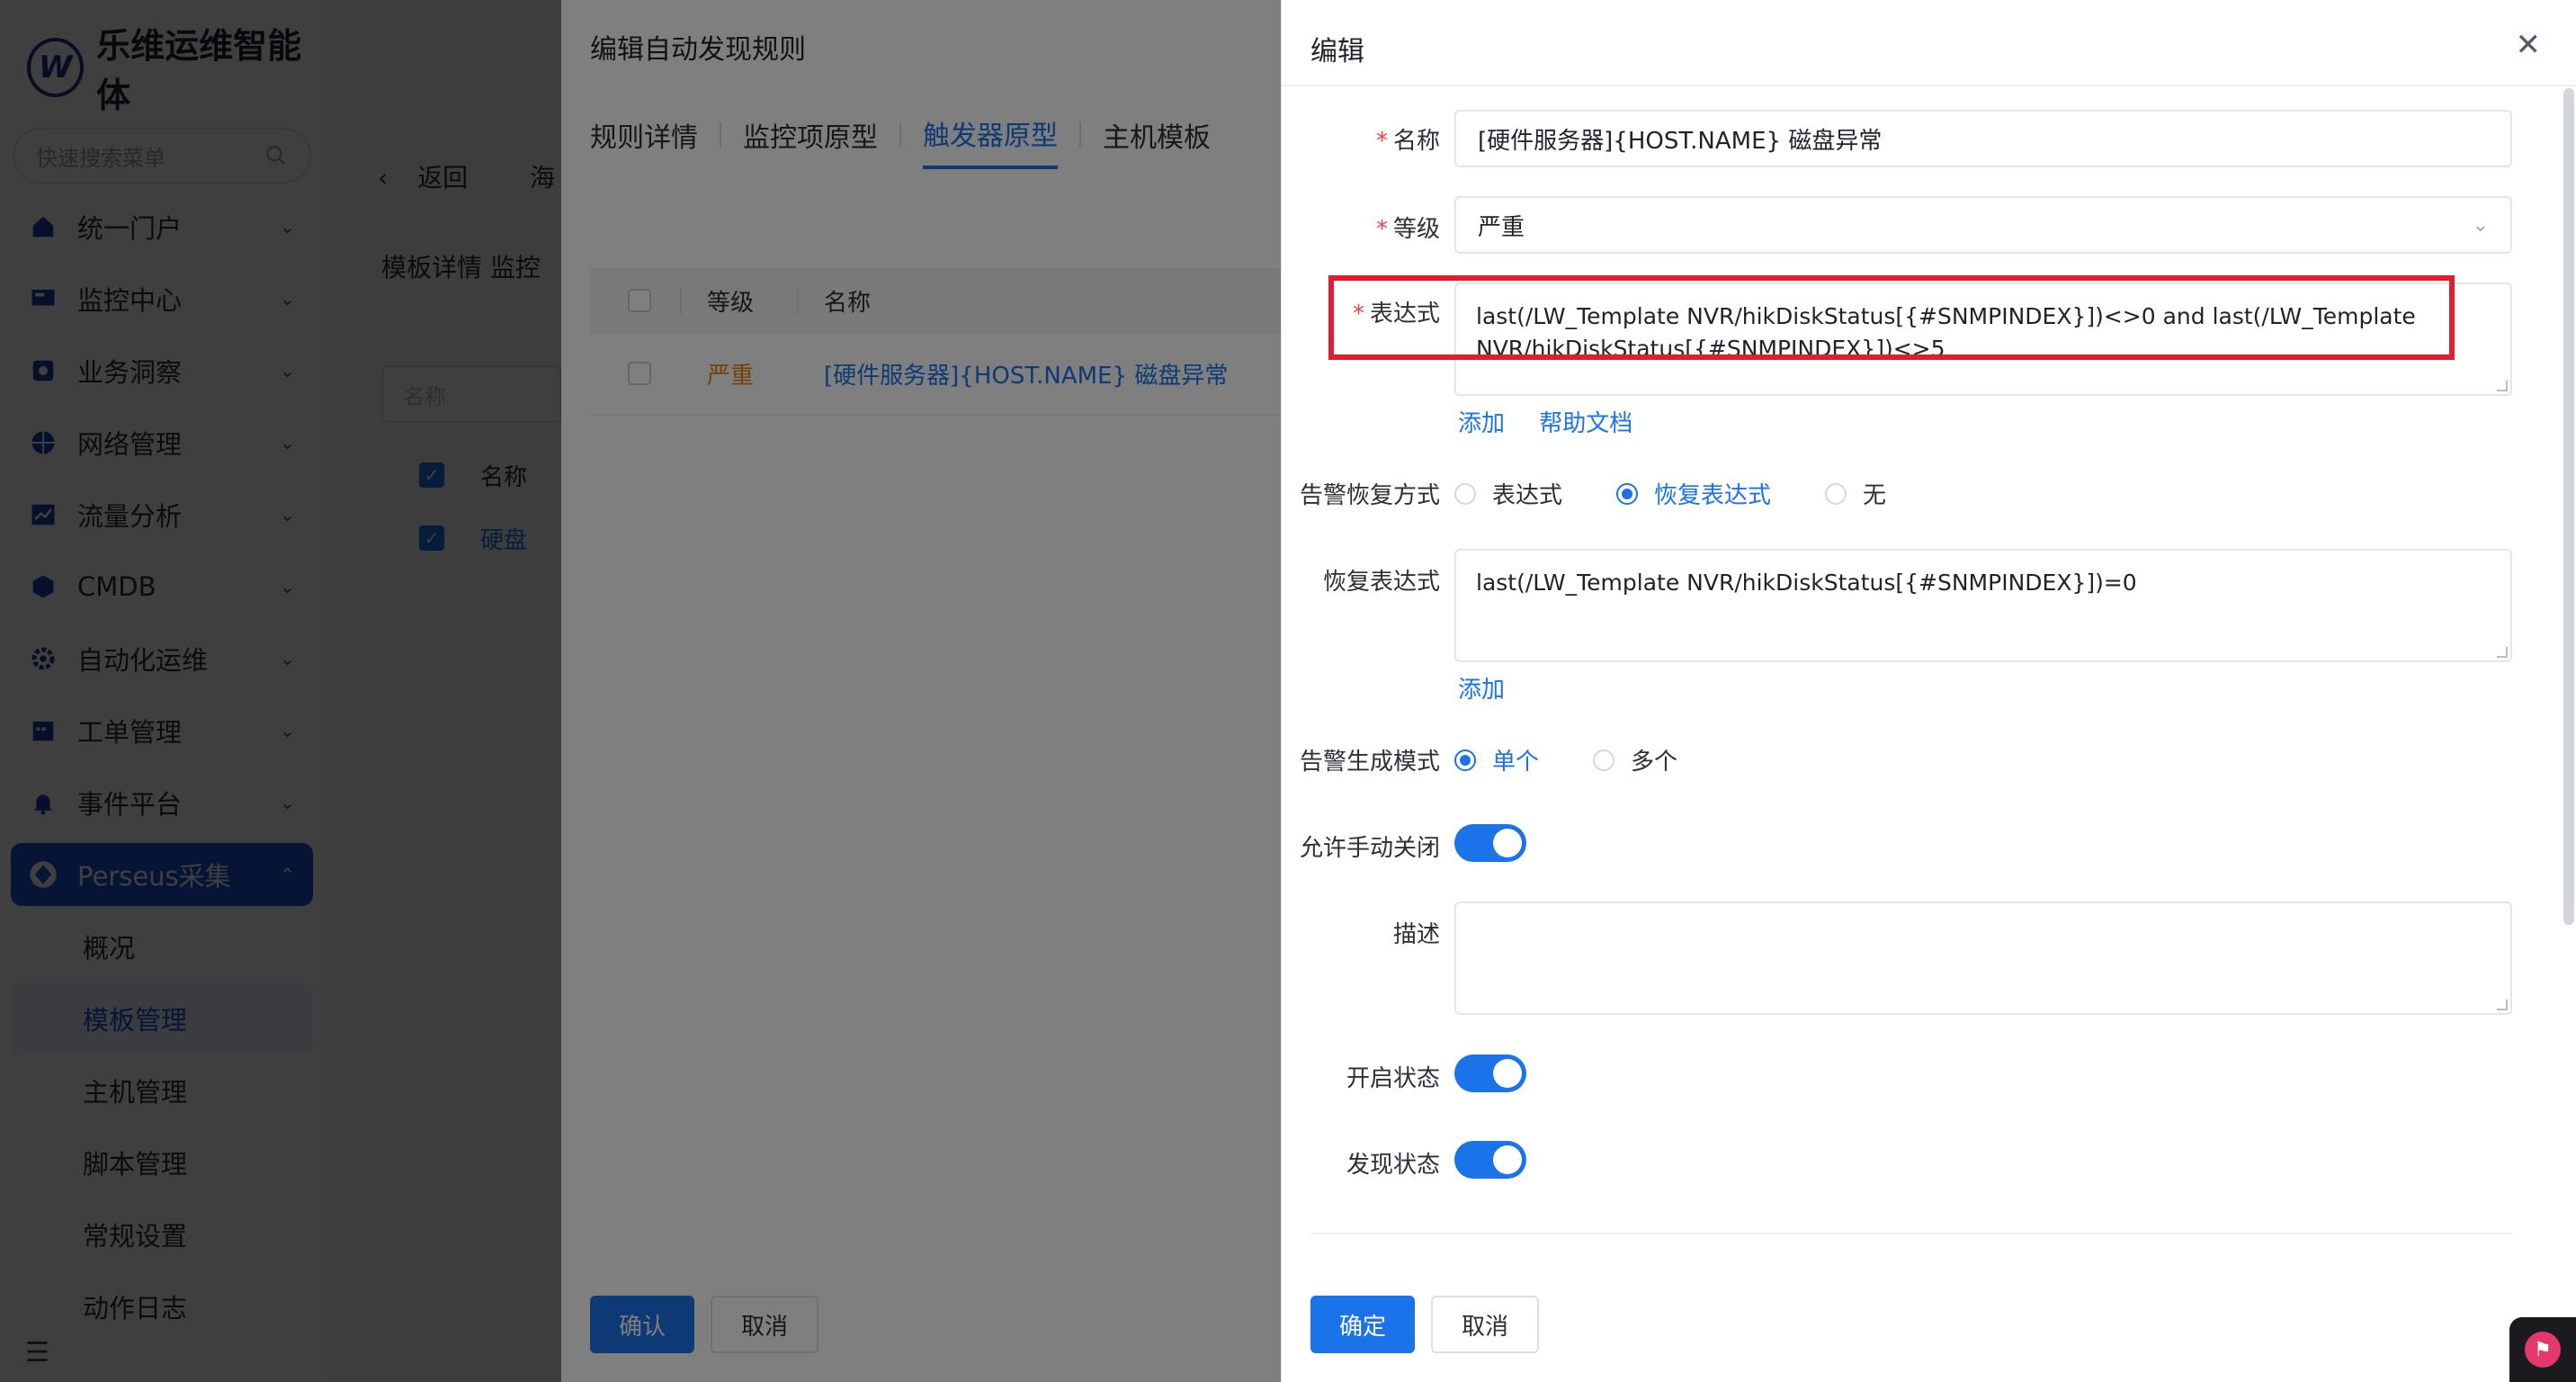 This screenshot has height=1382, width=2576. I want to click on annotation-highlight-box, so click(1891, 317).